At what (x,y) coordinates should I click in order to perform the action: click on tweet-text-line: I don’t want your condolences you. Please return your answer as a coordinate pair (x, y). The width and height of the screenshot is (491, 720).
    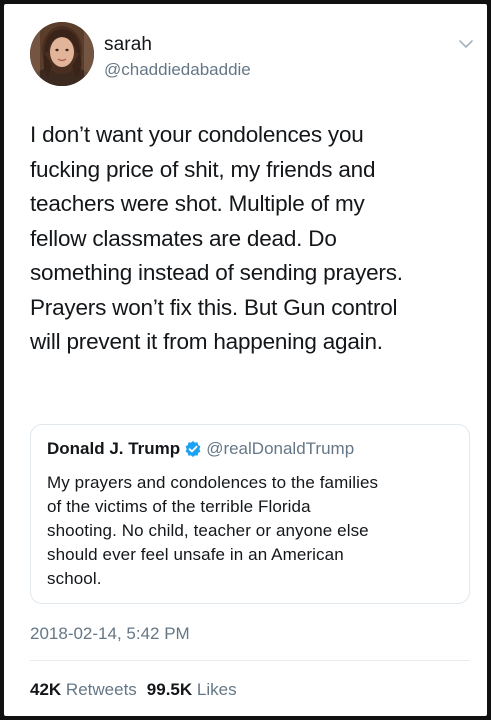
    Looking at the image, I should click on (197, 134).